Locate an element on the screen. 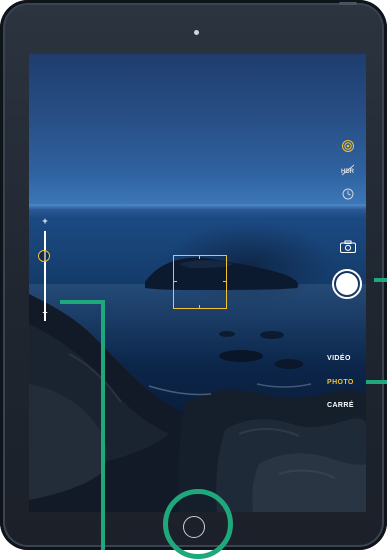 The image size is (387, 559). hdr-off-icon: HDR is located at coordinates (347, 170).